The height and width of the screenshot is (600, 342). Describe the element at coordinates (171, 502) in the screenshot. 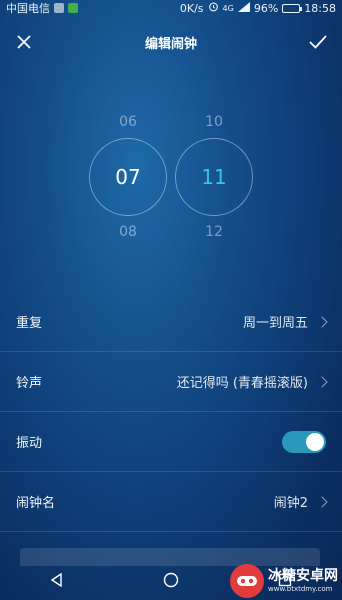

I see `alarm-name-row: 闹钟名 闹钟2` at that location.